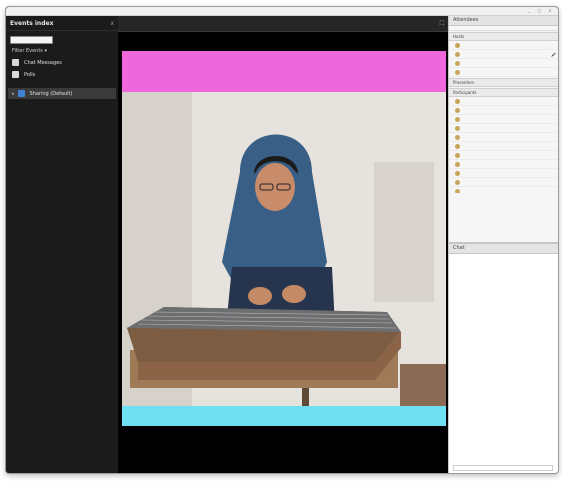 This screenshot has width=562, height=496. I want to click on event-item-sharing: ▸ Sharing (Default), so click(62, 93).